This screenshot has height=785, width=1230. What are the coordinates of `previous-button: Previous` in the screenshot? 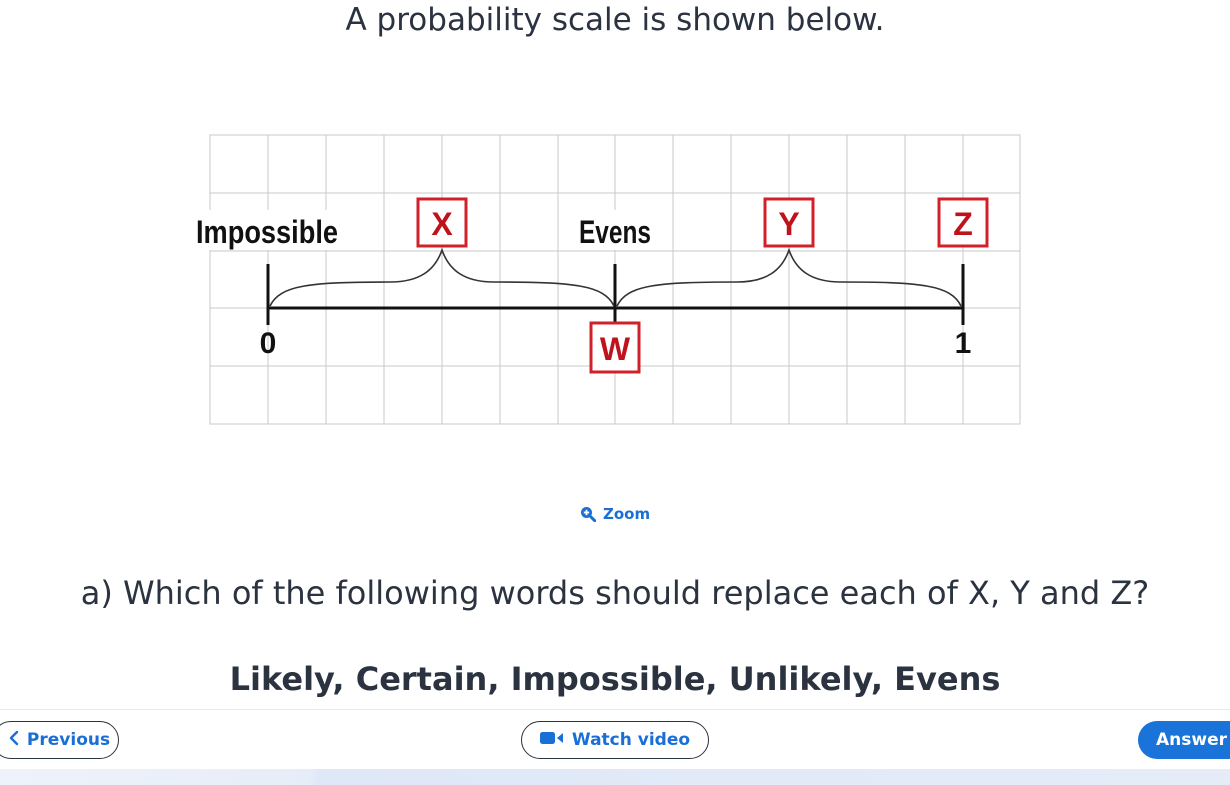 It's located at (59, 740).